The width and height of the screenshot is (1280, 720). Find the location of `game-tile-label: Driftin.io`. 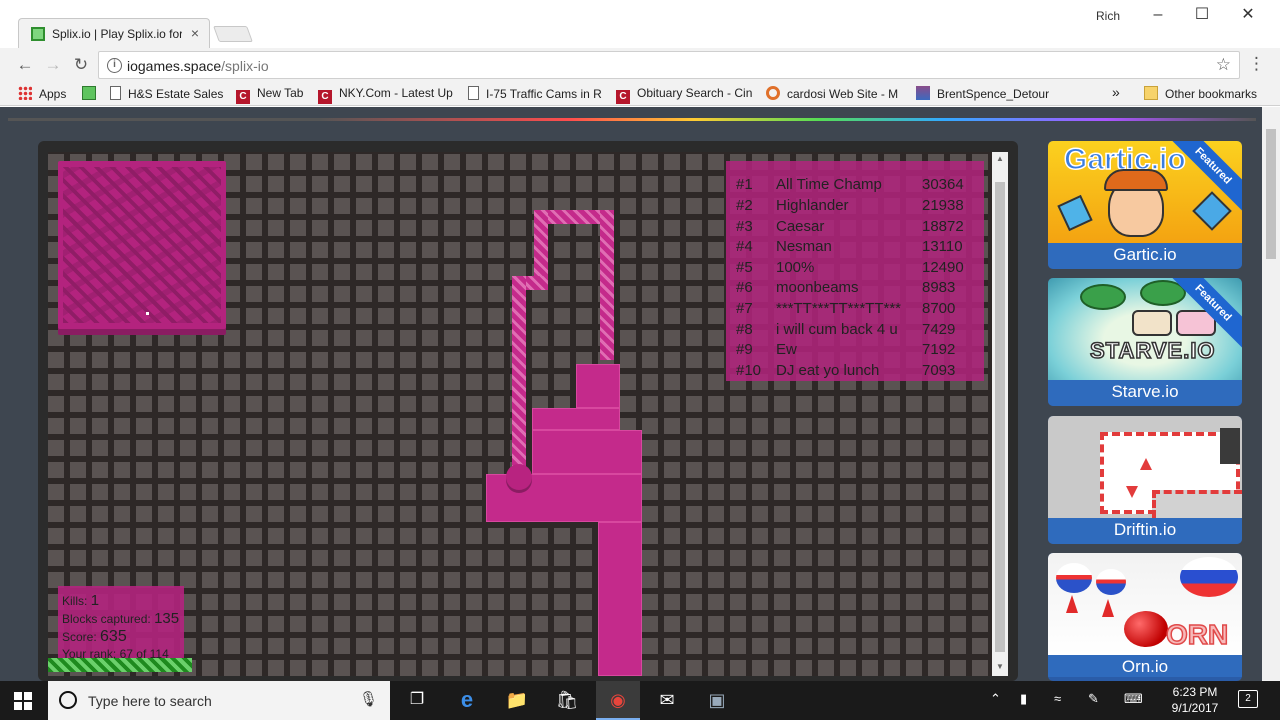

game-tile-label: Driftin.io is located at coordinates (1145, 531).